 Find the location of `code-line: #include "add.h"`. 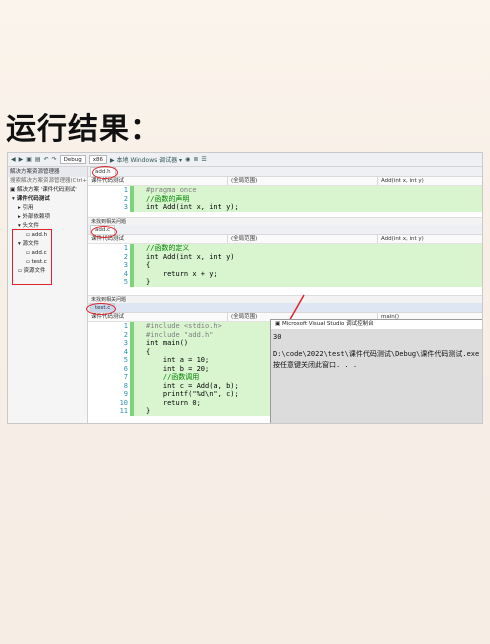

code-line: #include "add.h" is located at coordinates (180, 334).